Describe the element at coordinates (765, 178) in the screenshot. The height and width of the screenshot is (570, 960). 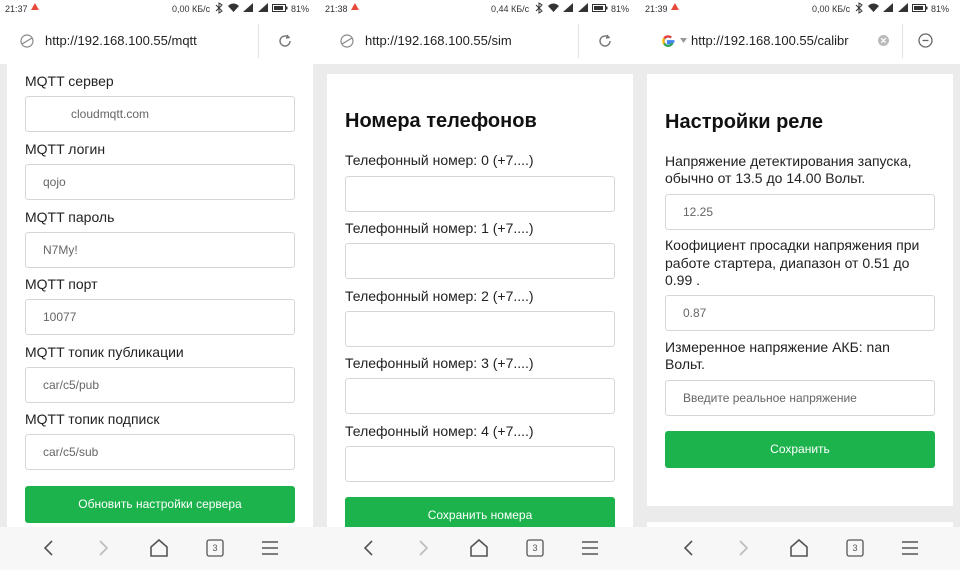
I see `start-voltage-label: обычно от 13.5 до 14.00 Вольт.` at that location.